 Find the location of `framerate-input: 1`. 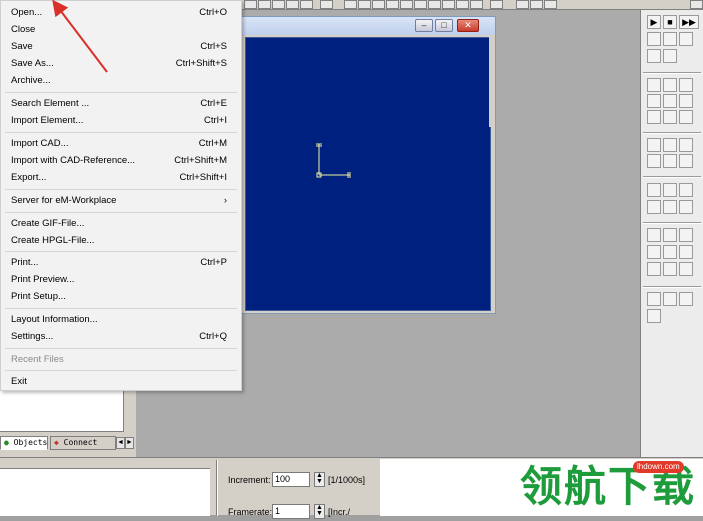

framerate-input: 1 is located at coordinates (291, 511).